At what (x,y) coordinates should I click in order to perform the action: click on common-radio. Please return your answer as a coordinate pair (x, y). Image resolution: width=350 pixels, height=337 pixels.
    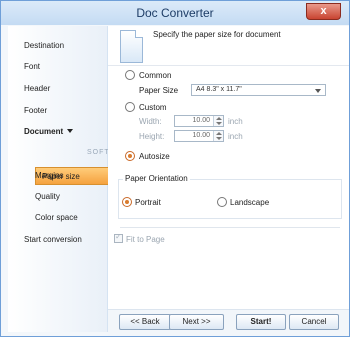
    Looking at the image, I should click on (130, 75).